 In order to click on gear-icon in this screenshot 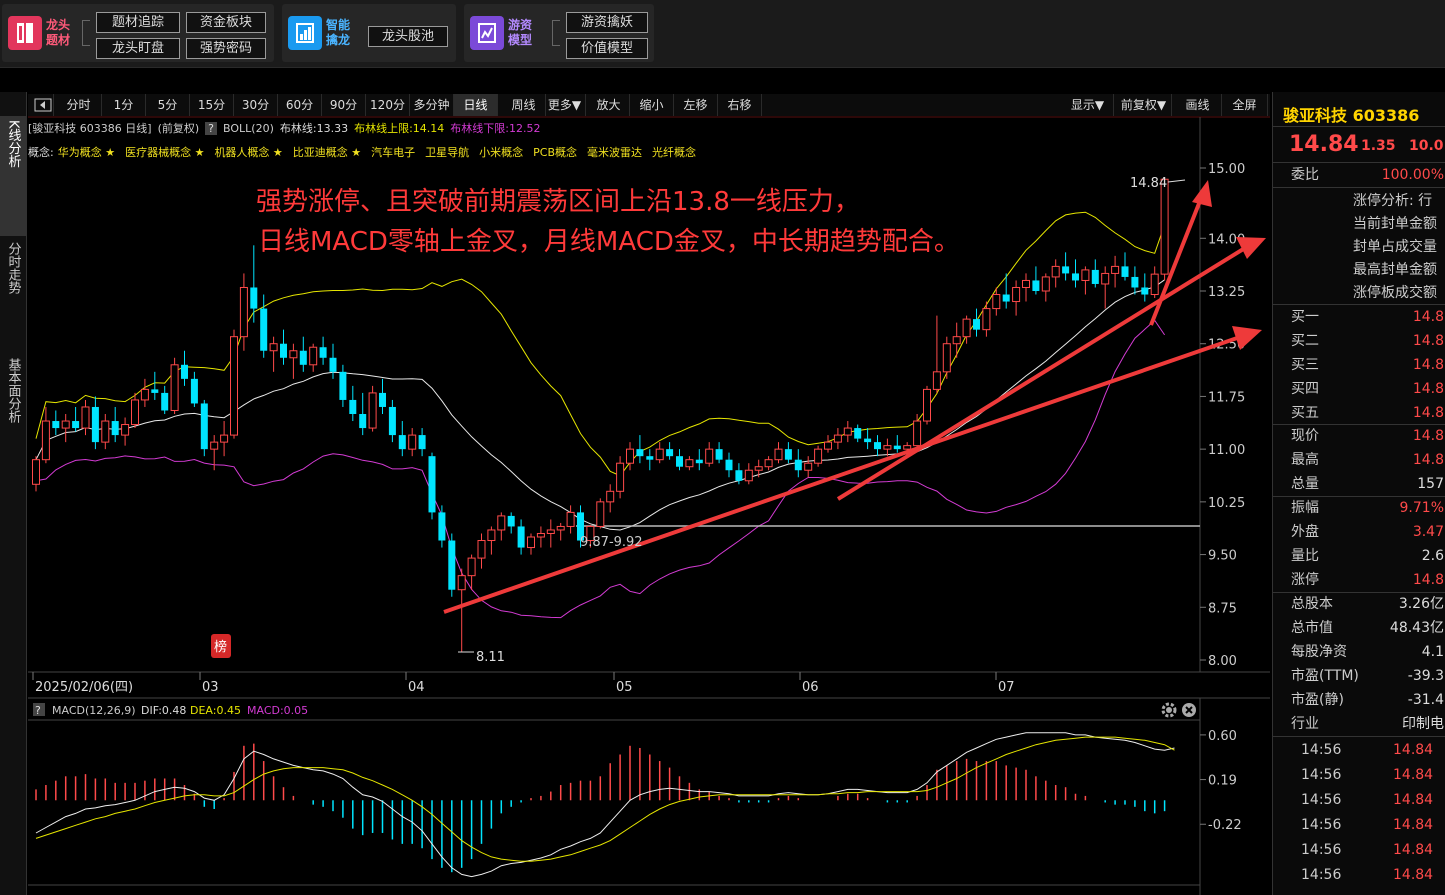, I will do `click(1169, 710)`.